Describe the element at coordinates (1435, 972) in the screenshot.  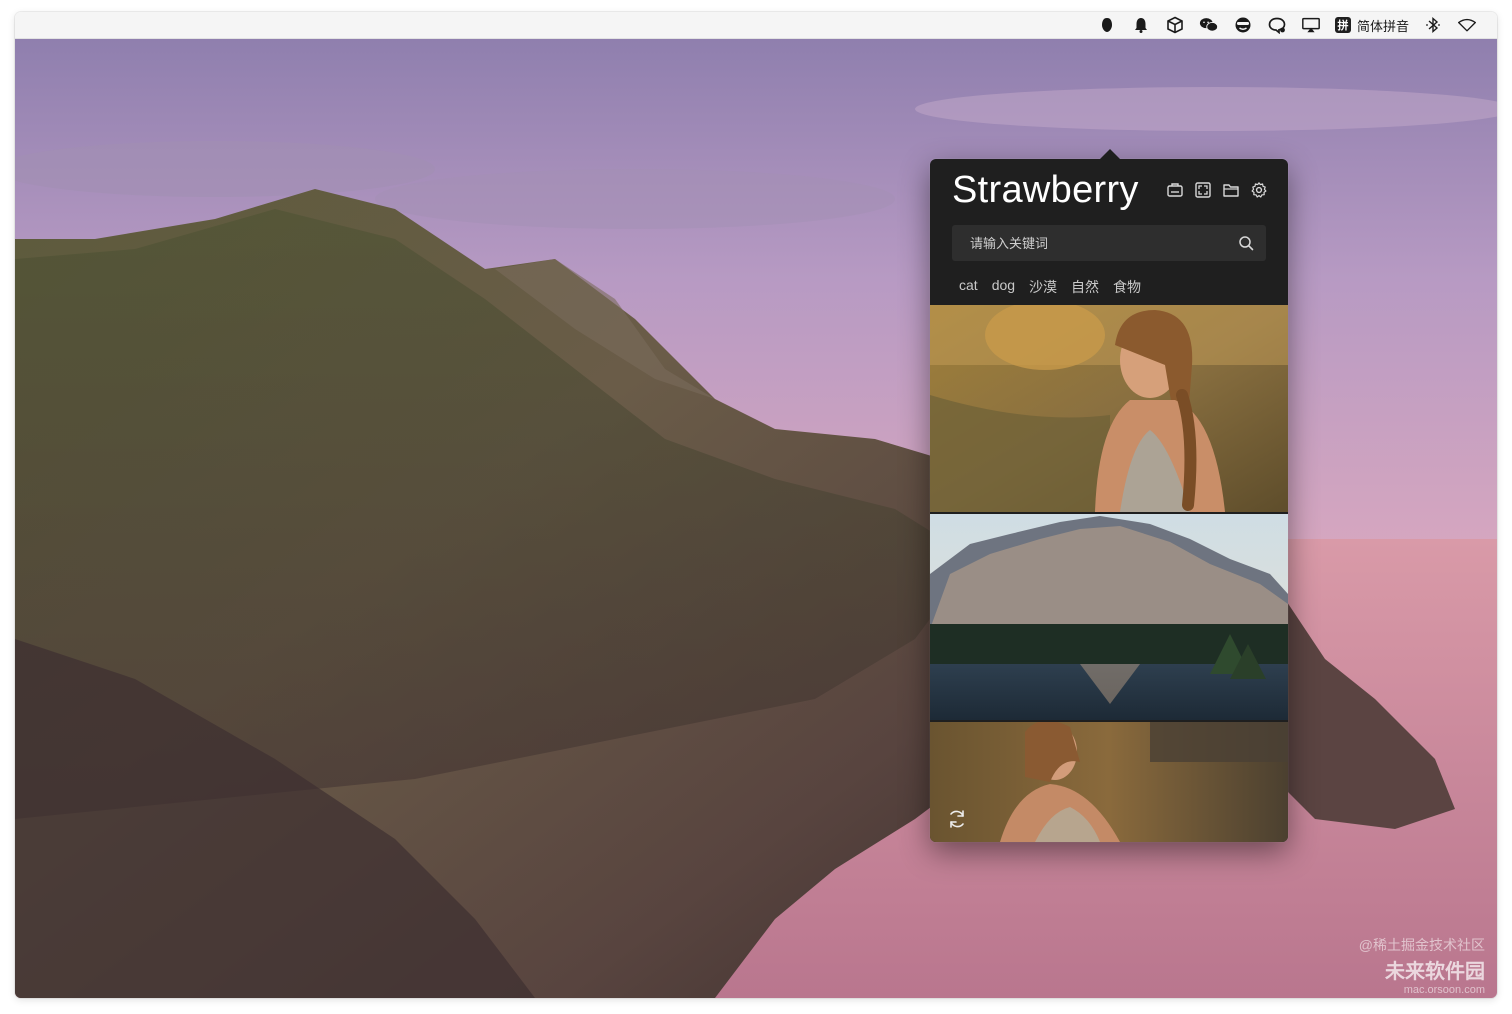
I see `watermark-line2: 未来软件园` at that location.